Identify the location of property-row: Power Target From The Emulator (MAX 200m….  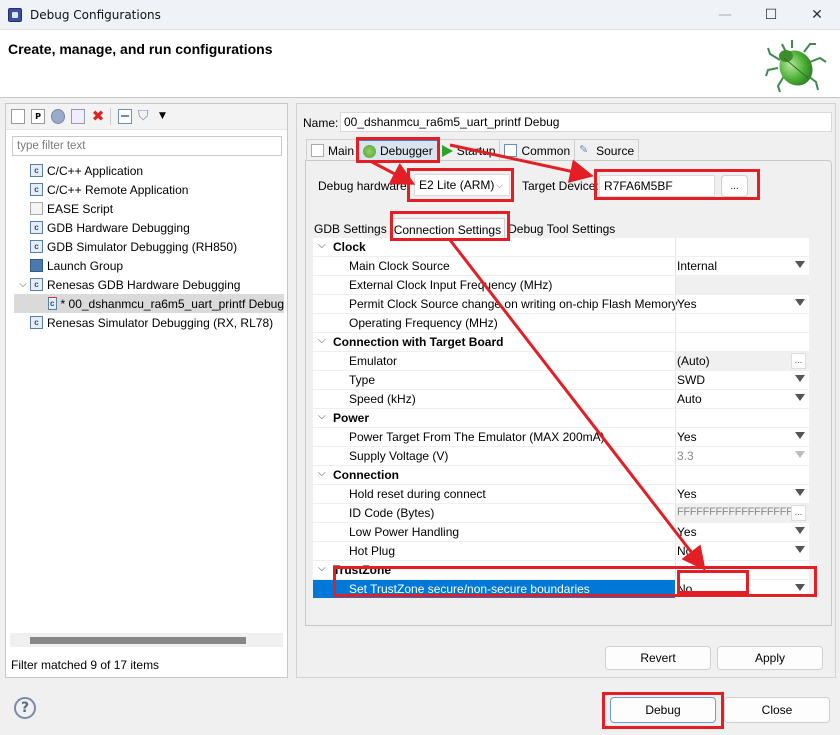
(561, 437).